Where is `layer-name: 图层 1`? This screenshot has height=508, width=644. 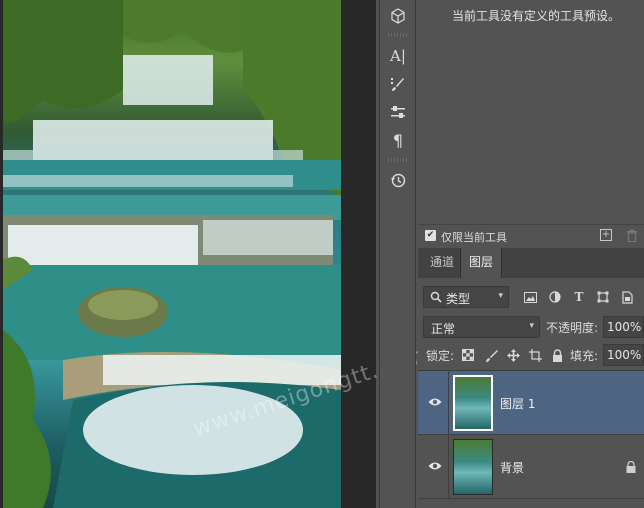 layer-name: 图层 1 is located at coordinates (517, 403).